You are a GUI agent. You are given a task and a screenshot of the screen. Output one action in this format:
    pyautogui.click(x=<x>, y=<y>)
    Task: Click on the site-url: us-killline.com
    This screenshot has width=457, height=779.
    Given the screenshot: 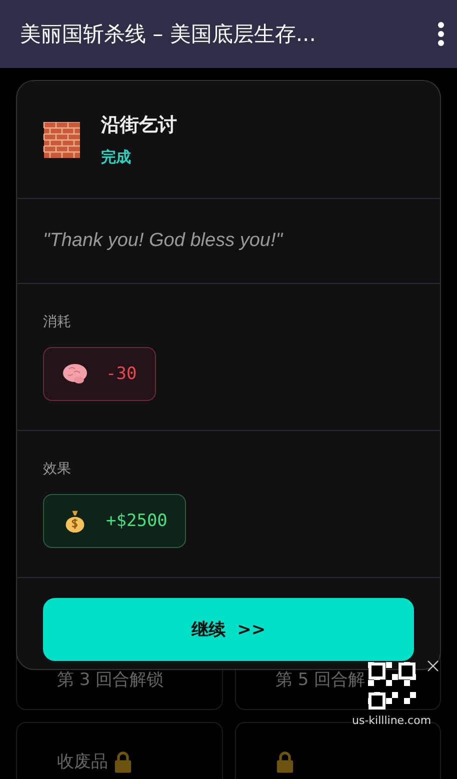 What is the action you would take?
    pyautogui.click(x=392, y=720)
    